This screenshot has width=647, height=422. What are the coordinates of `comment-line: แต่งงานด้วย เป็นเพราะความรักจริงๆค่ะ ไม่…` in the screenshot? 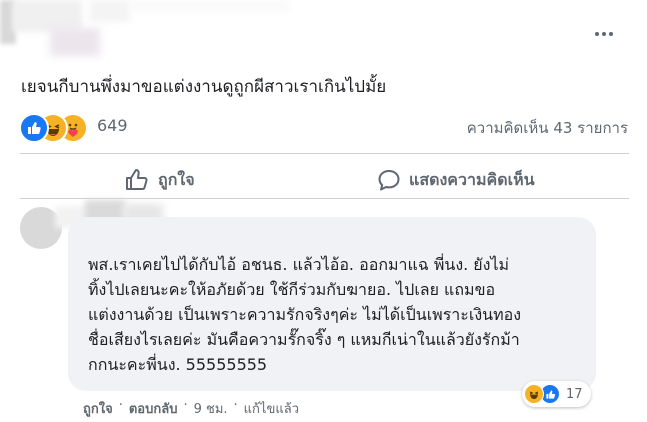 It's located at (305, 314).